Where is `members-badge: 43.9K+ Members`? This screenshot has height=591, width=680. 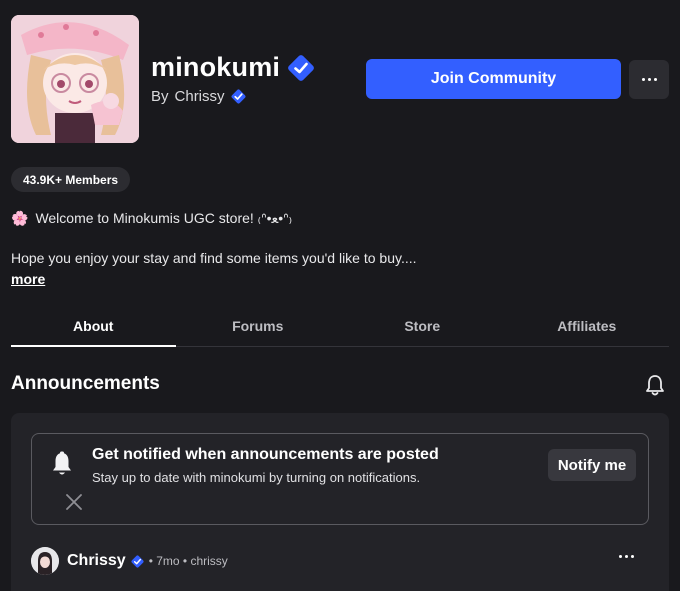 members-badge: 43.9K+ Members is located at coordinates (71, 179).